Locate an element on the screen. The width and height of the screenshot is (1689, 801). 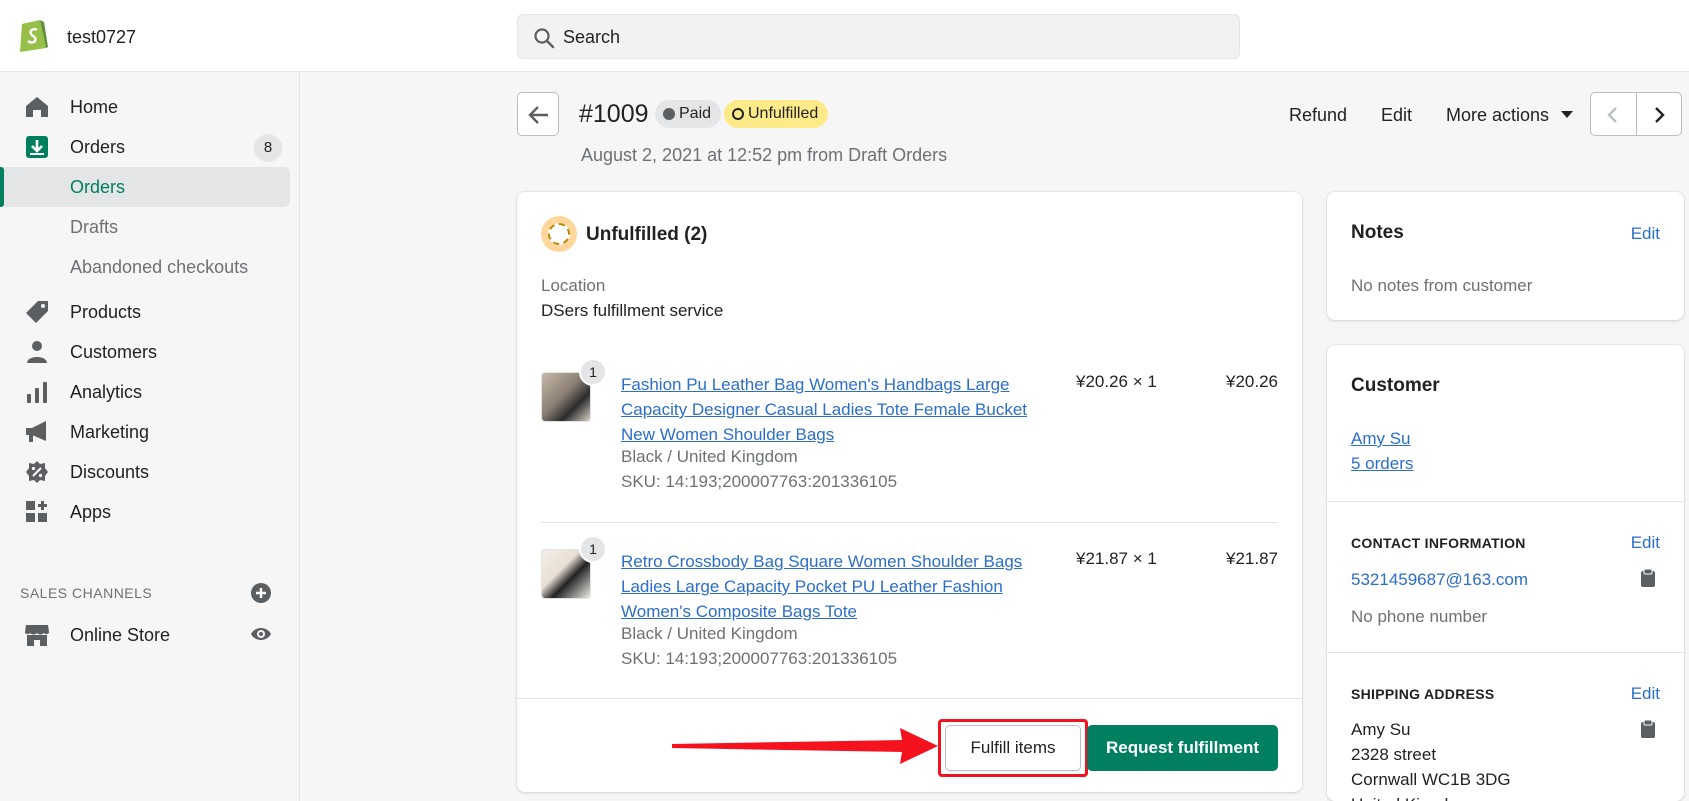
notes-text: No notes from customer is located at coordinates (1442, 285).